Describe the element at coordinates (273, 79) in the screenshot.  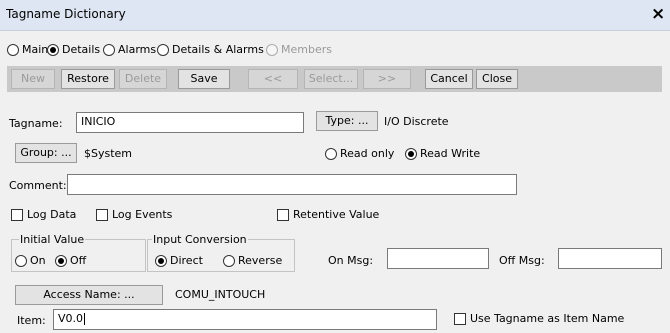
I see `previous-button: <<` at that location.